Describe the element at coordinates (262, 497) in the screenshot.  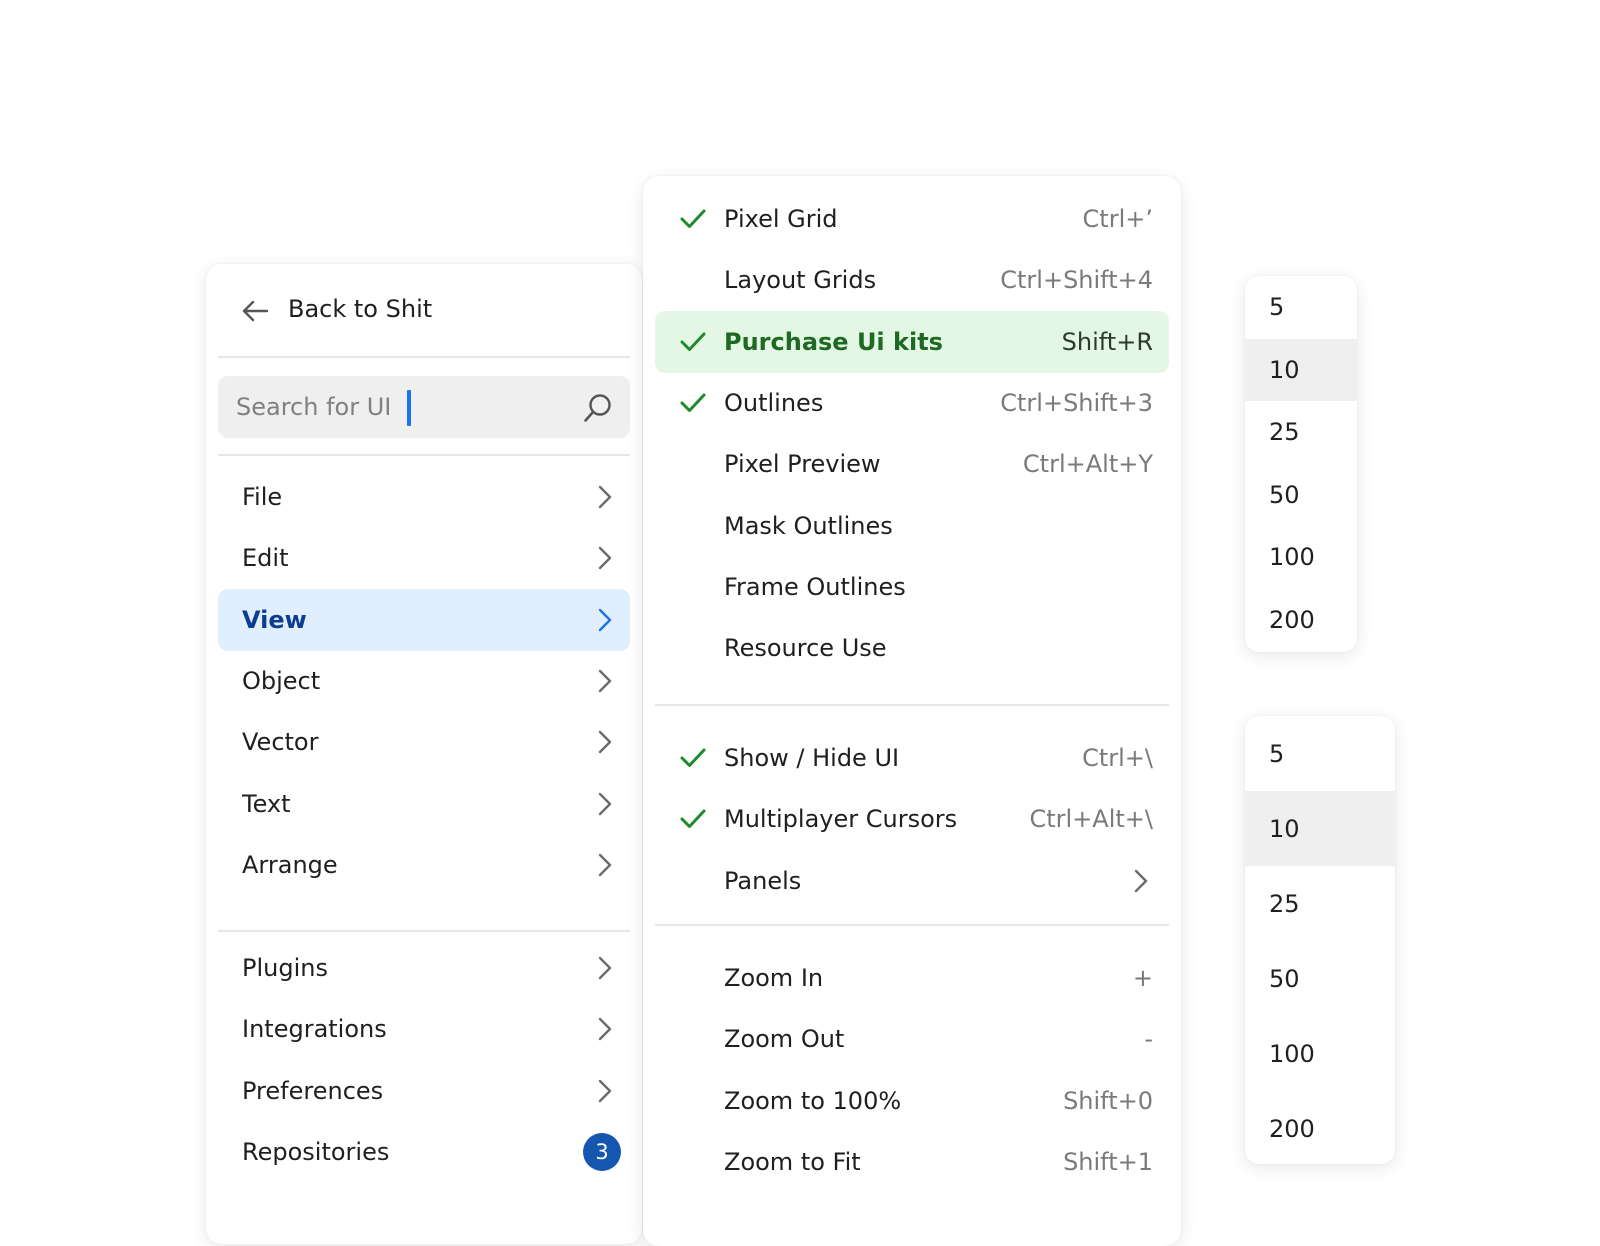
I see `menu-item-label: File` at that location.